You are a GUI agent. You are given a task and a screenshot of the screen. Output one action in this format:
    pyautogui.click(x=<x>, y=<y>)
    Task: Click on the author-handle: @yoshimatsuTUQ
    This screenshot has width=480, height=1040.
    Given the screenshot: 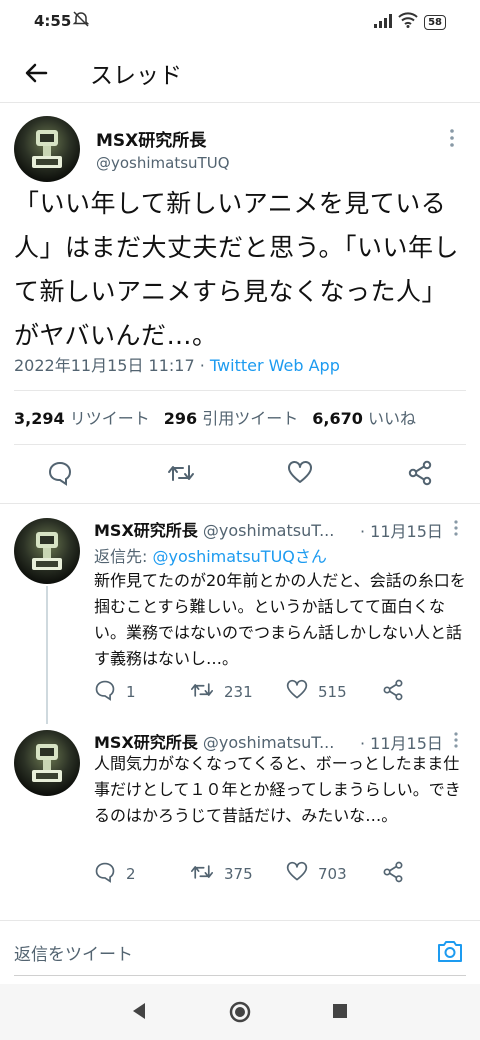 What is the action you would take?
    pyautogui.click(x=163, y=163)
    